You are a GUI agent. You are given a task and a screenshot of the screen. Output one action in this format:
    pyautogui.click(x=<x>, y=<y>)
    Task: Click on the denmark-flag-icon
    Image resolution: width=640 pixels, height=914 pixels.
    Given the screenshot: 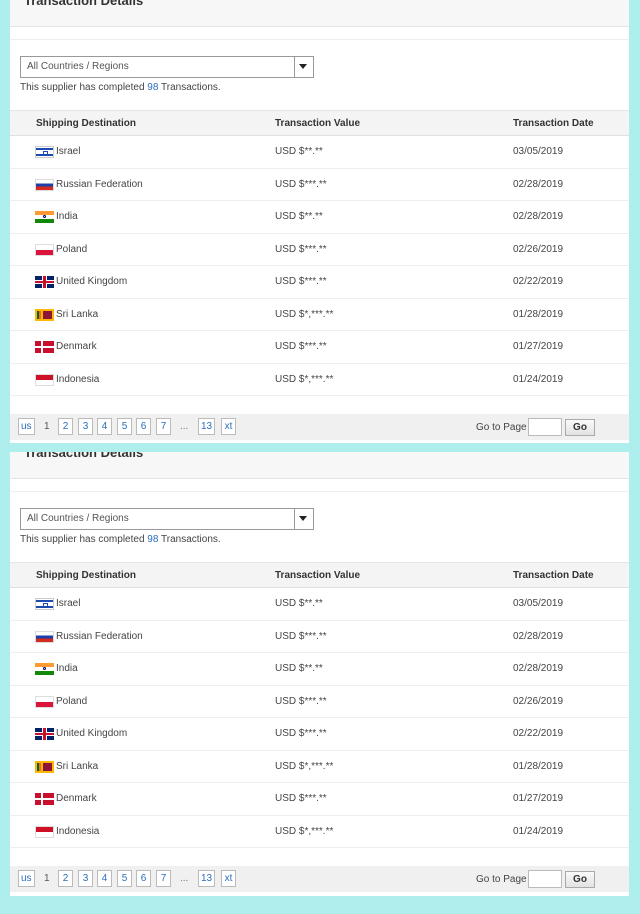 What is the action you would take?
    pyautogui.click(x=44, y=347)
    